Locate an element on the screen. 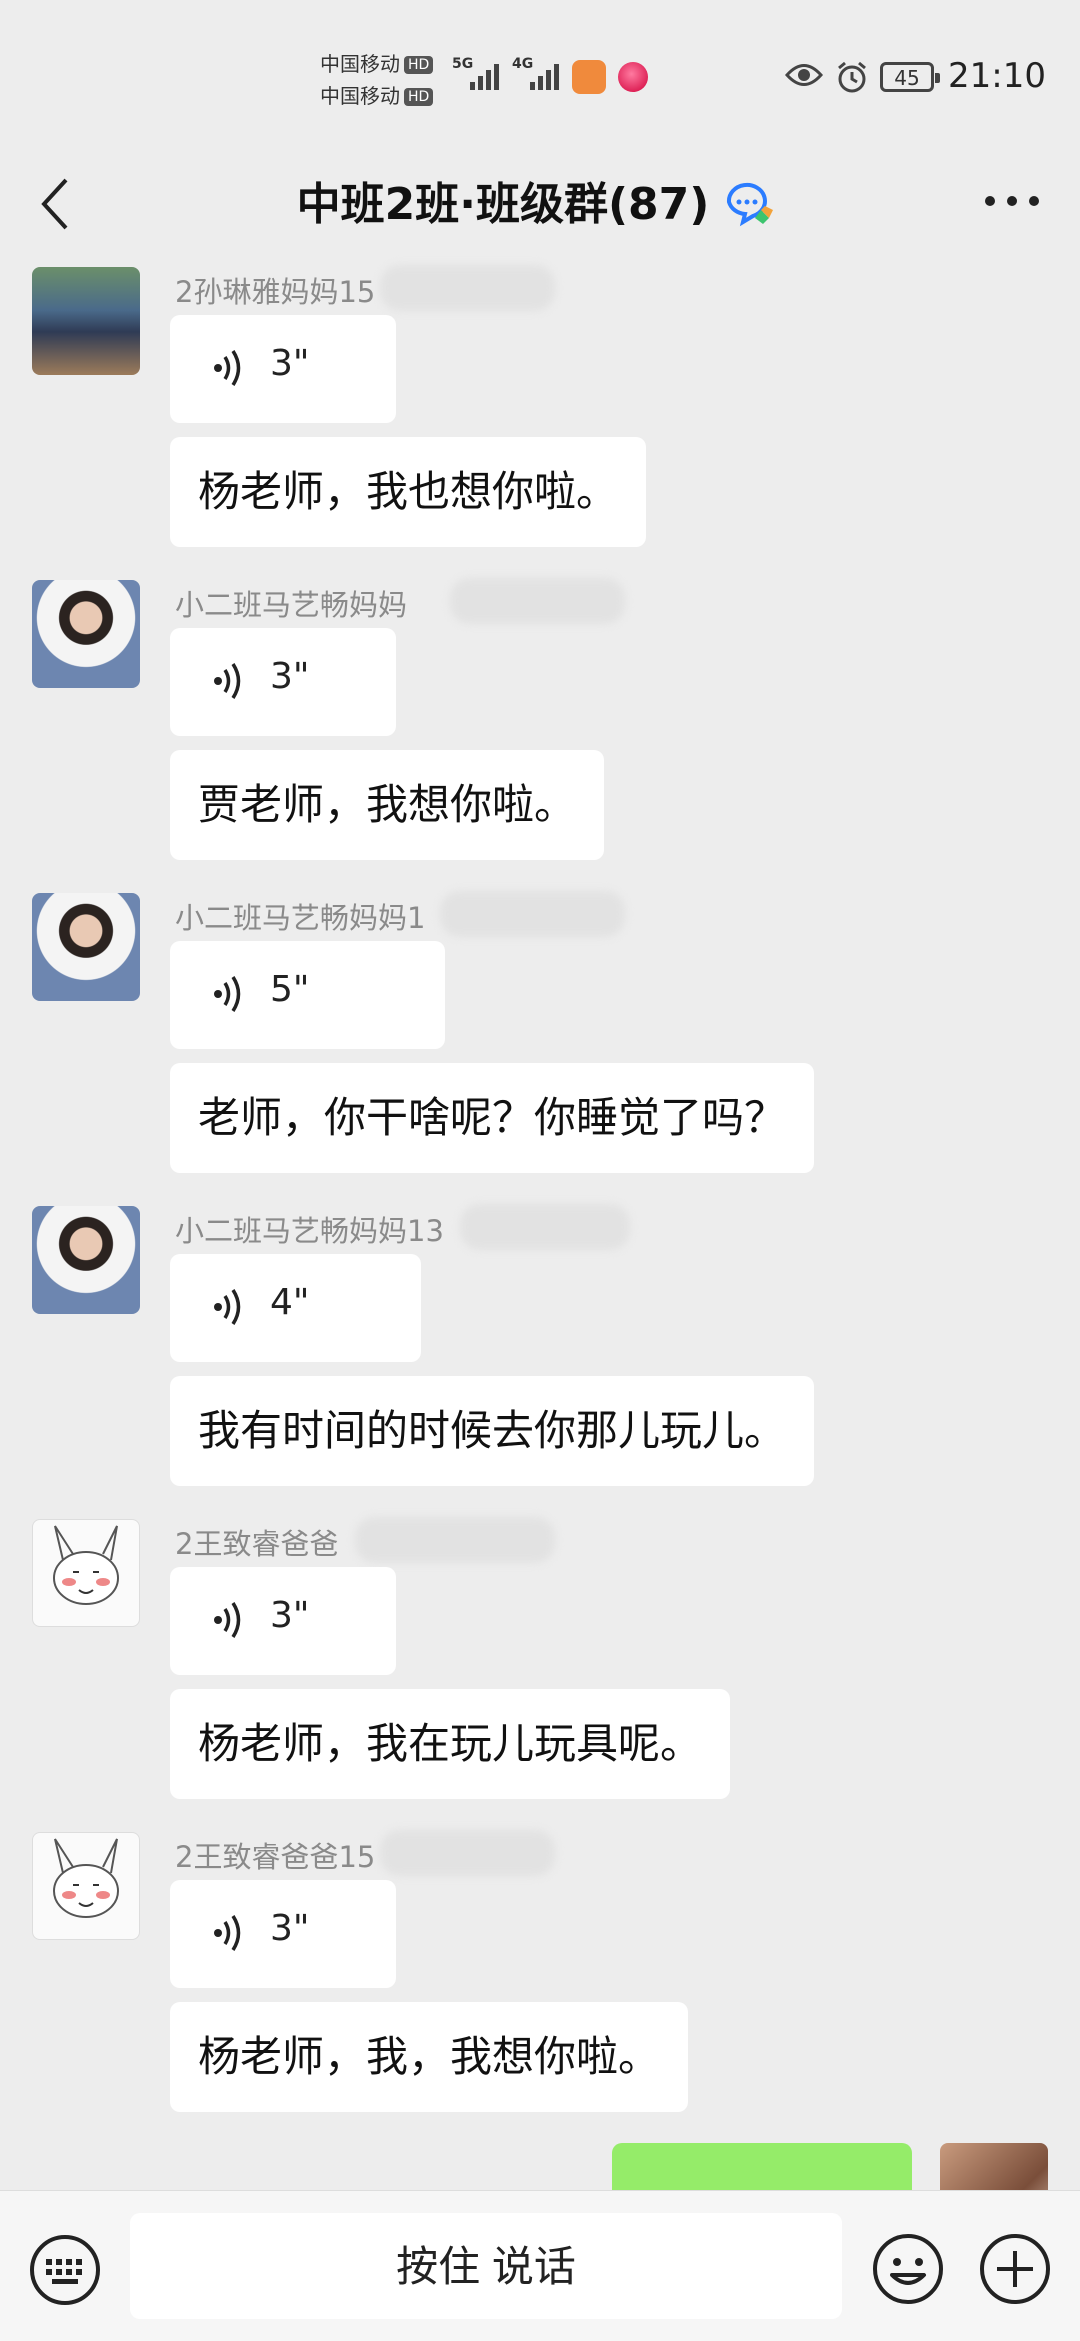  text-message: 杨老师，我也想你啦。 is located at coordinates (408, 492).